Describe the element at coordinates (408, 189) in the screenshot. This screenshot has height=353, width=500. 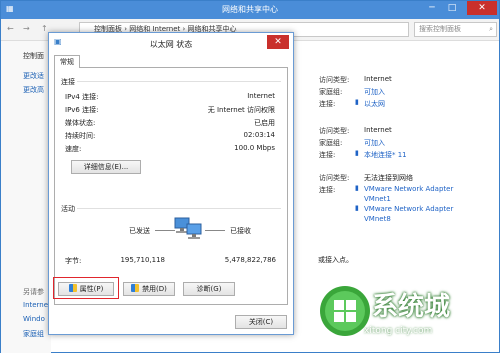
I see `vmnet1-link-line1: VMware Network Adapter` at that location.